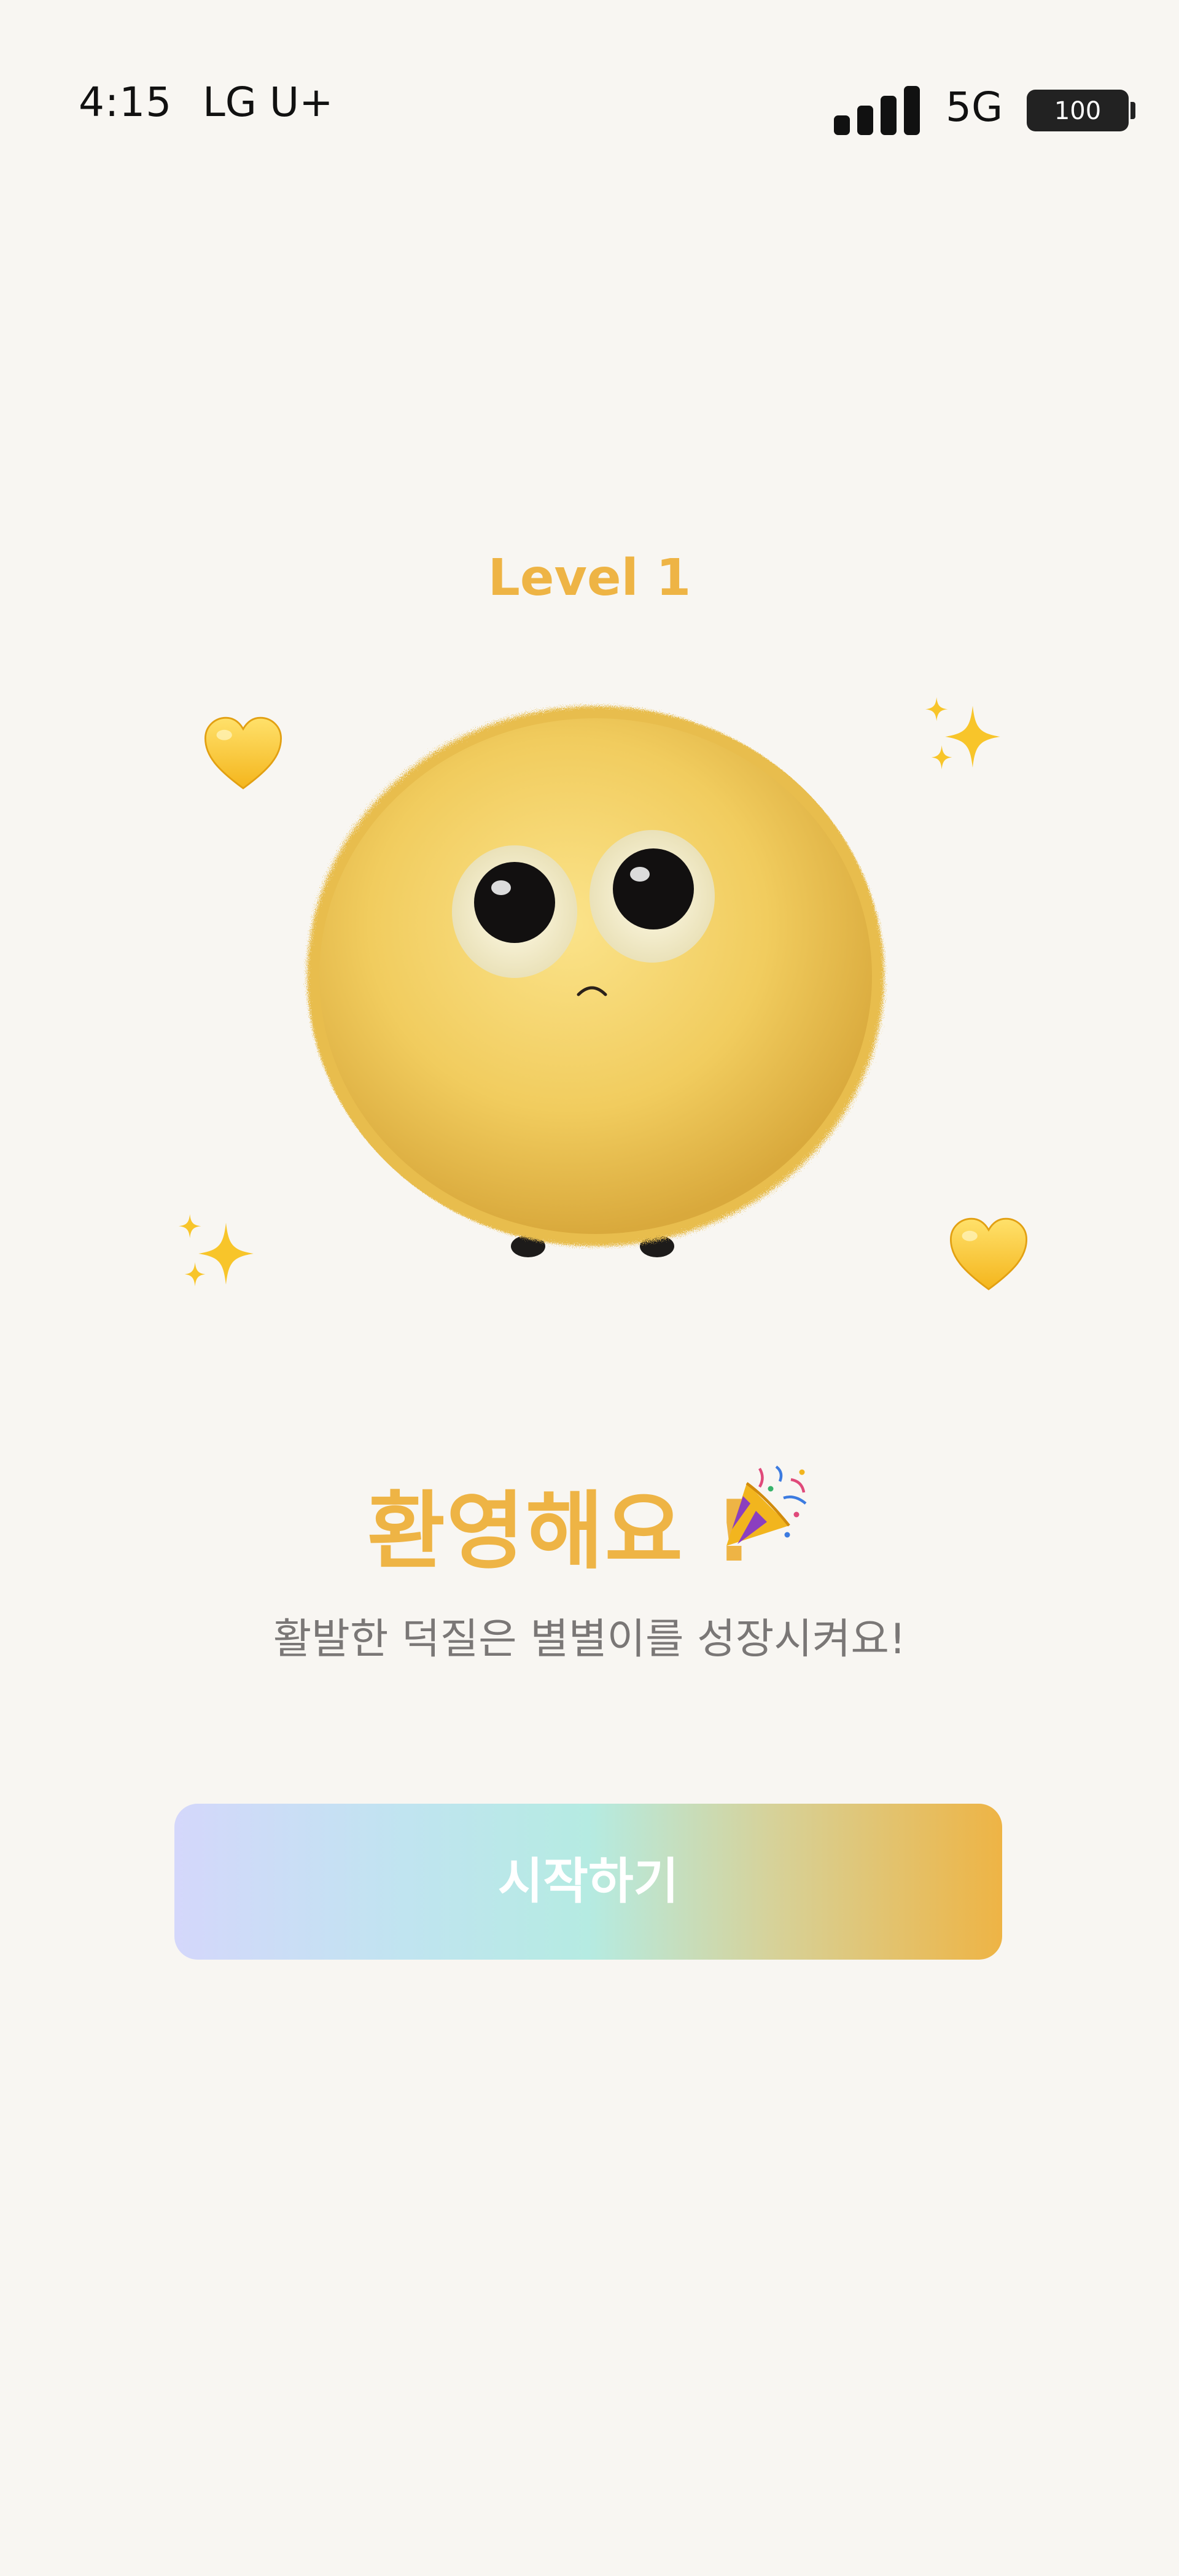  I want to click on battery-level: 100, so click(1078, 111).